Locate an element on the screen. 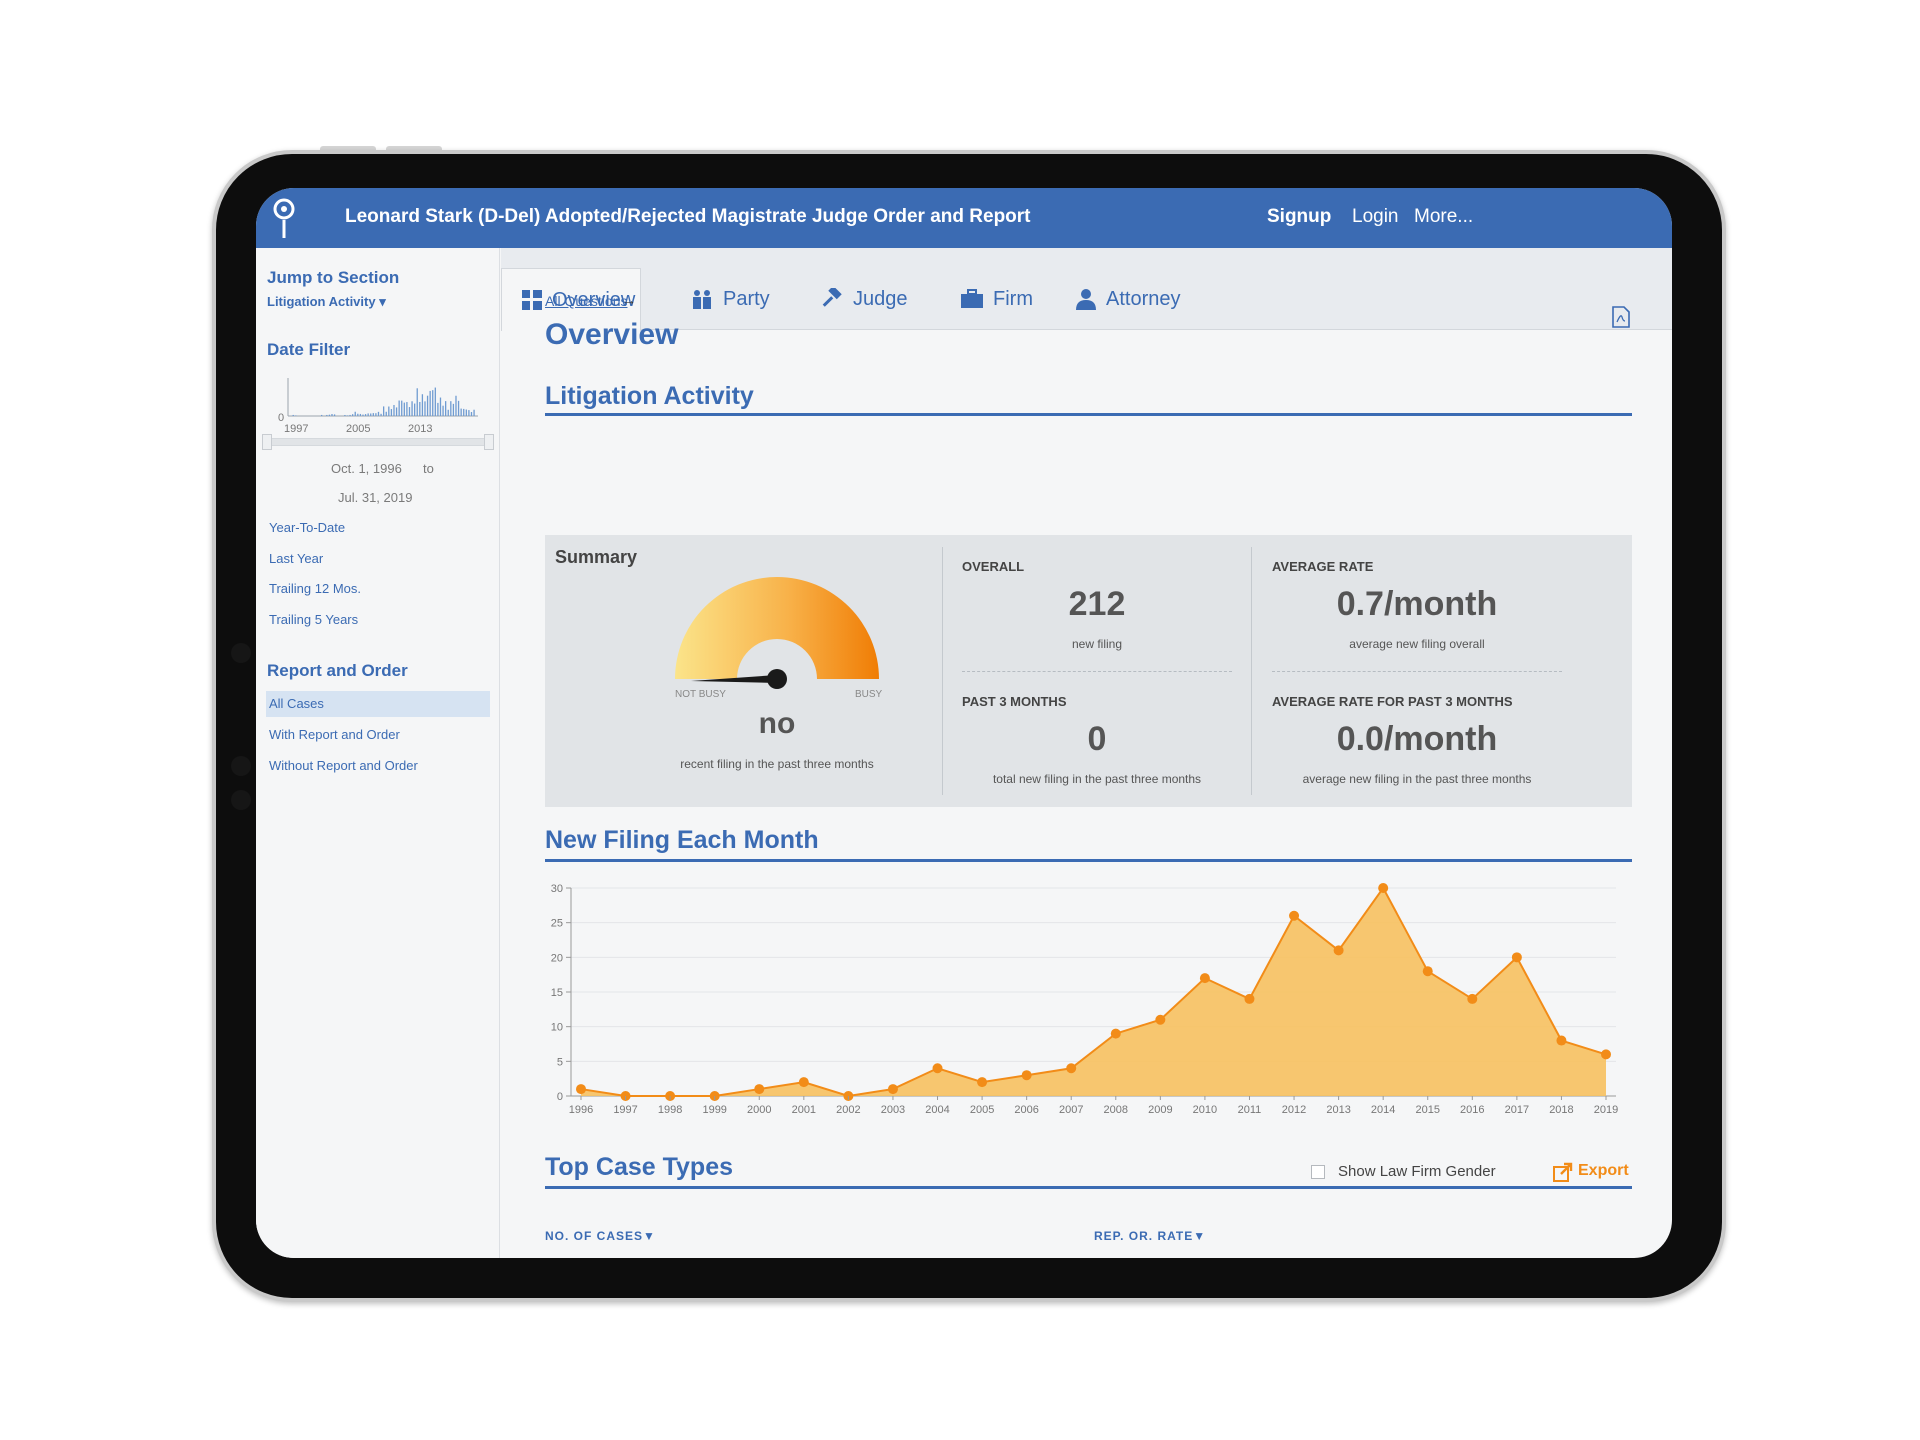 This screenshot has width=1920, height=1440. avg-label: AVERAGE RATE is located at coordinates (1323, 566).